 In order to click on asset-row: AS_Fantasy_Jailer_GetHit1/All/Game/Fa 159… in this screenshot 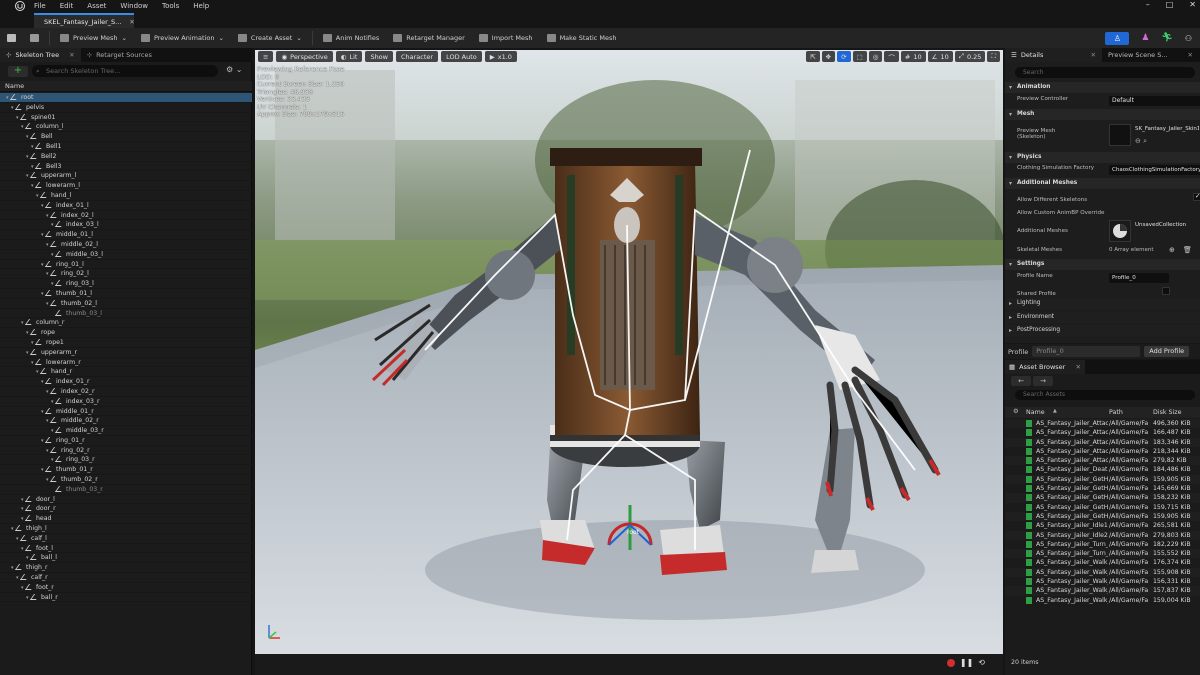, I will do `click(1102, 479)`.